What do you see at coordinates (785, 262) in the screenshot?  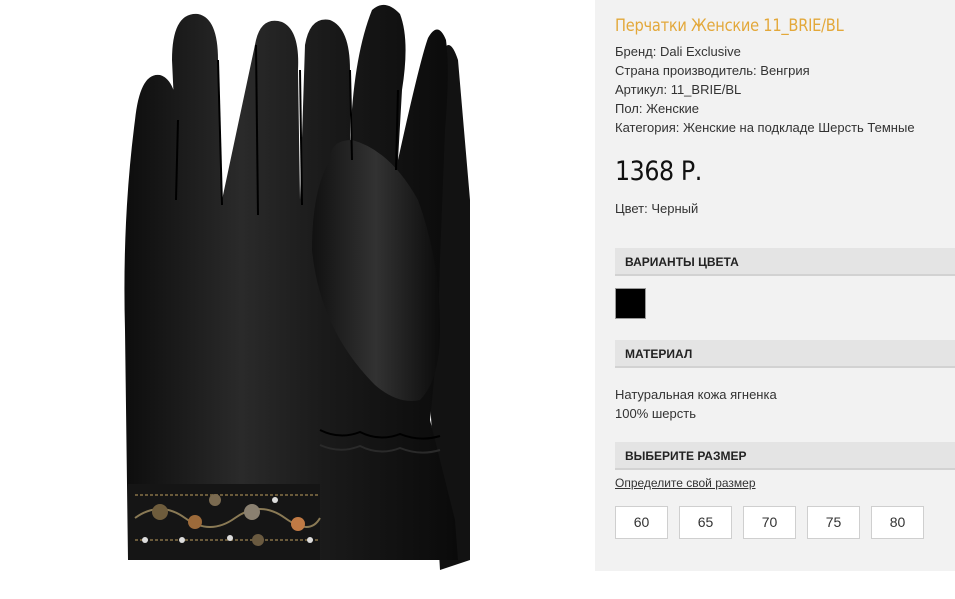 I see `color-variants-heading: ВАРИАНТЫ ЦВЕТА` at bounding box center [785, 262].